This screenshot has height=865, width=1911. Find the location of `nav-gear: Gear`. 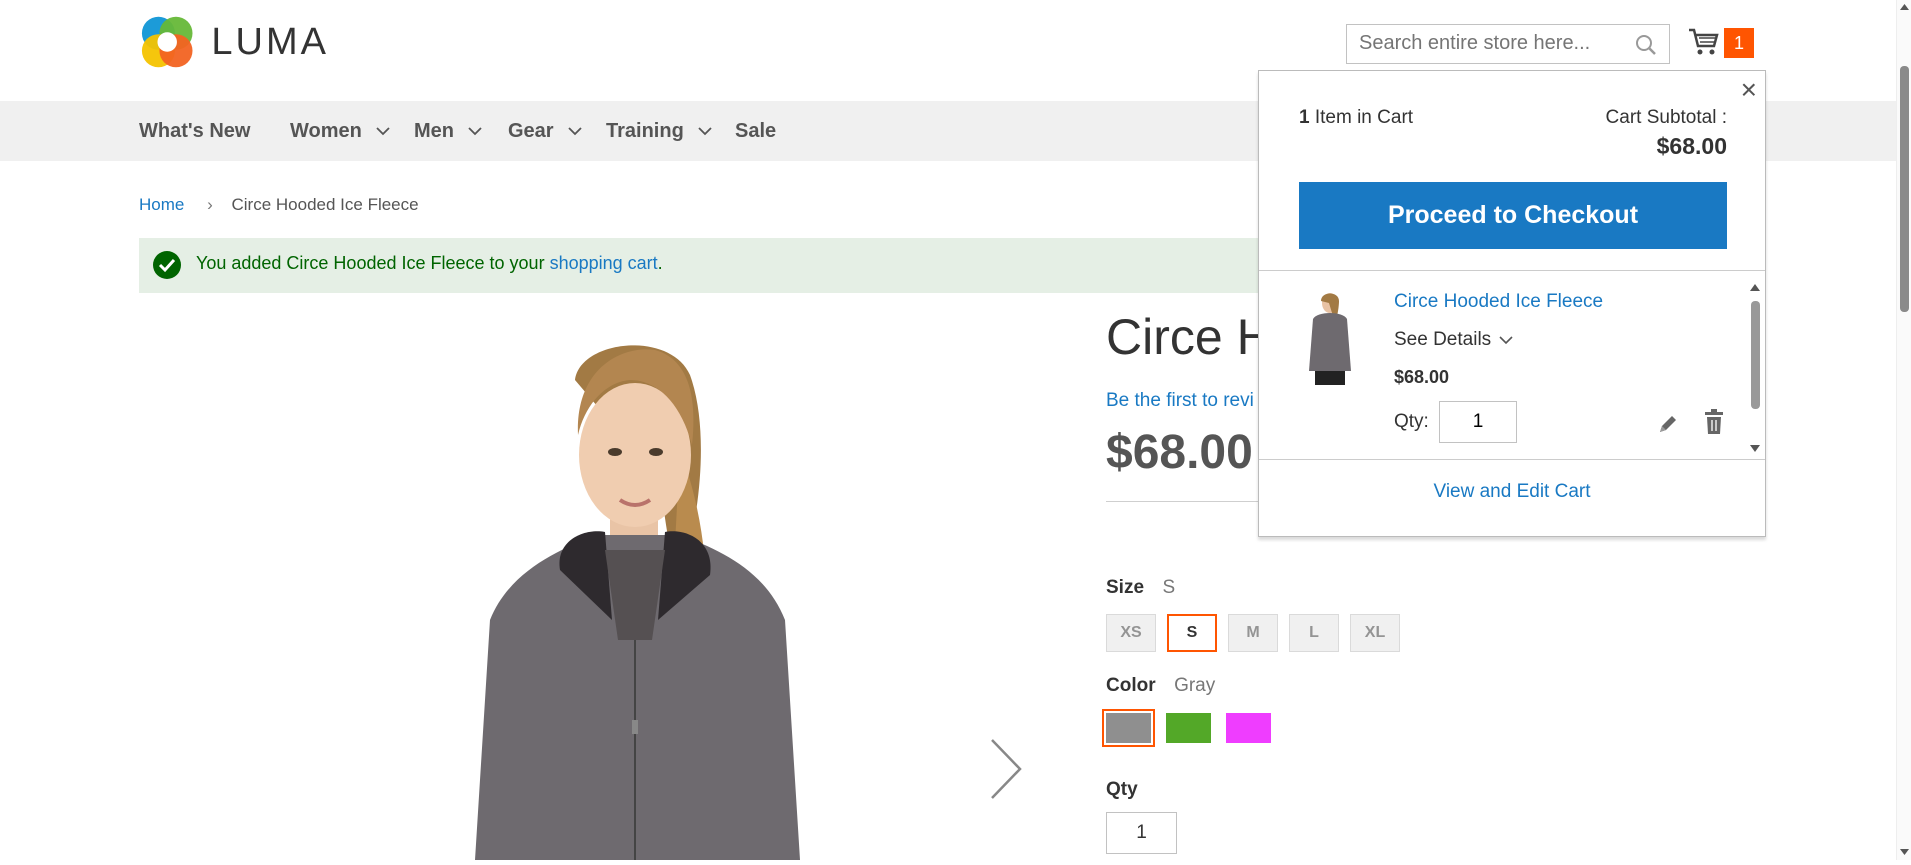

nav-gear: Gear is located at coordinates (545, 131).